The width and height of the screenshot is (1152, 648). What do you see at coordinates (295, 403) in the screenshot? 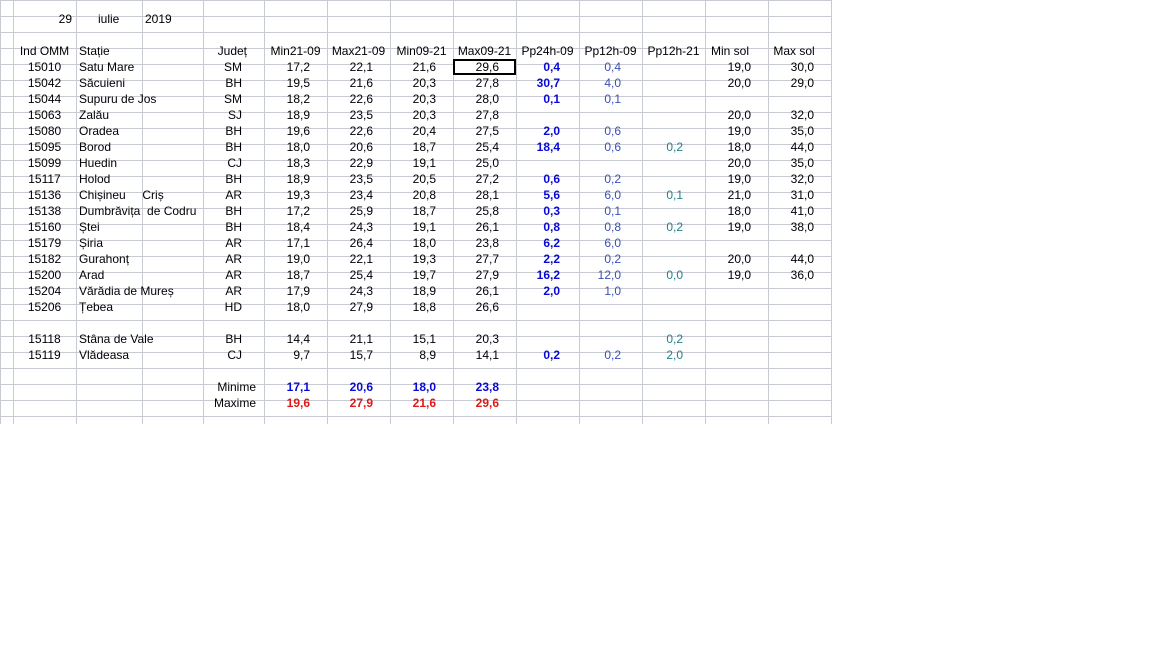
I see `max-min2109: 19,6` at bounding box center [295, 403].